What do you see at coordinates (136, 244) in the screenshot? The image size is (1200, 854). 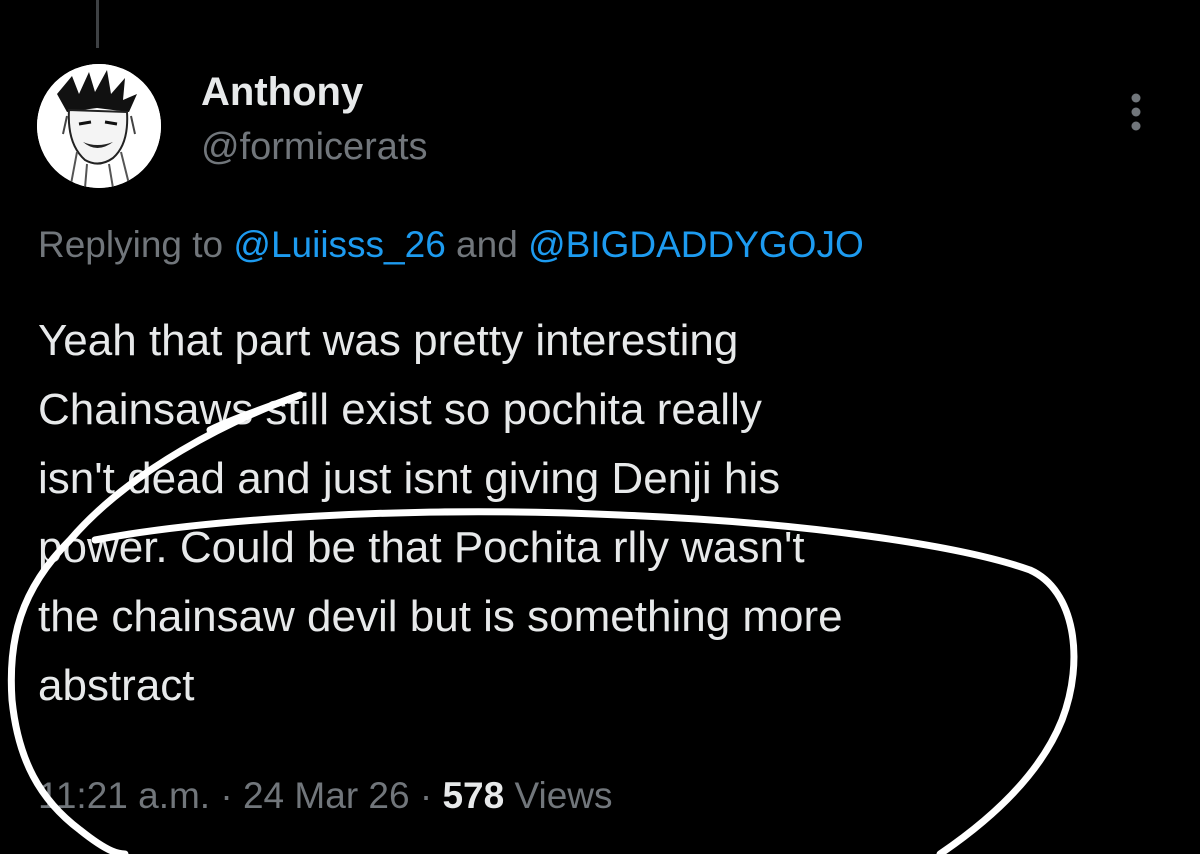 I see `replying-prefix: Replying to` at bounding box center [136, 244].